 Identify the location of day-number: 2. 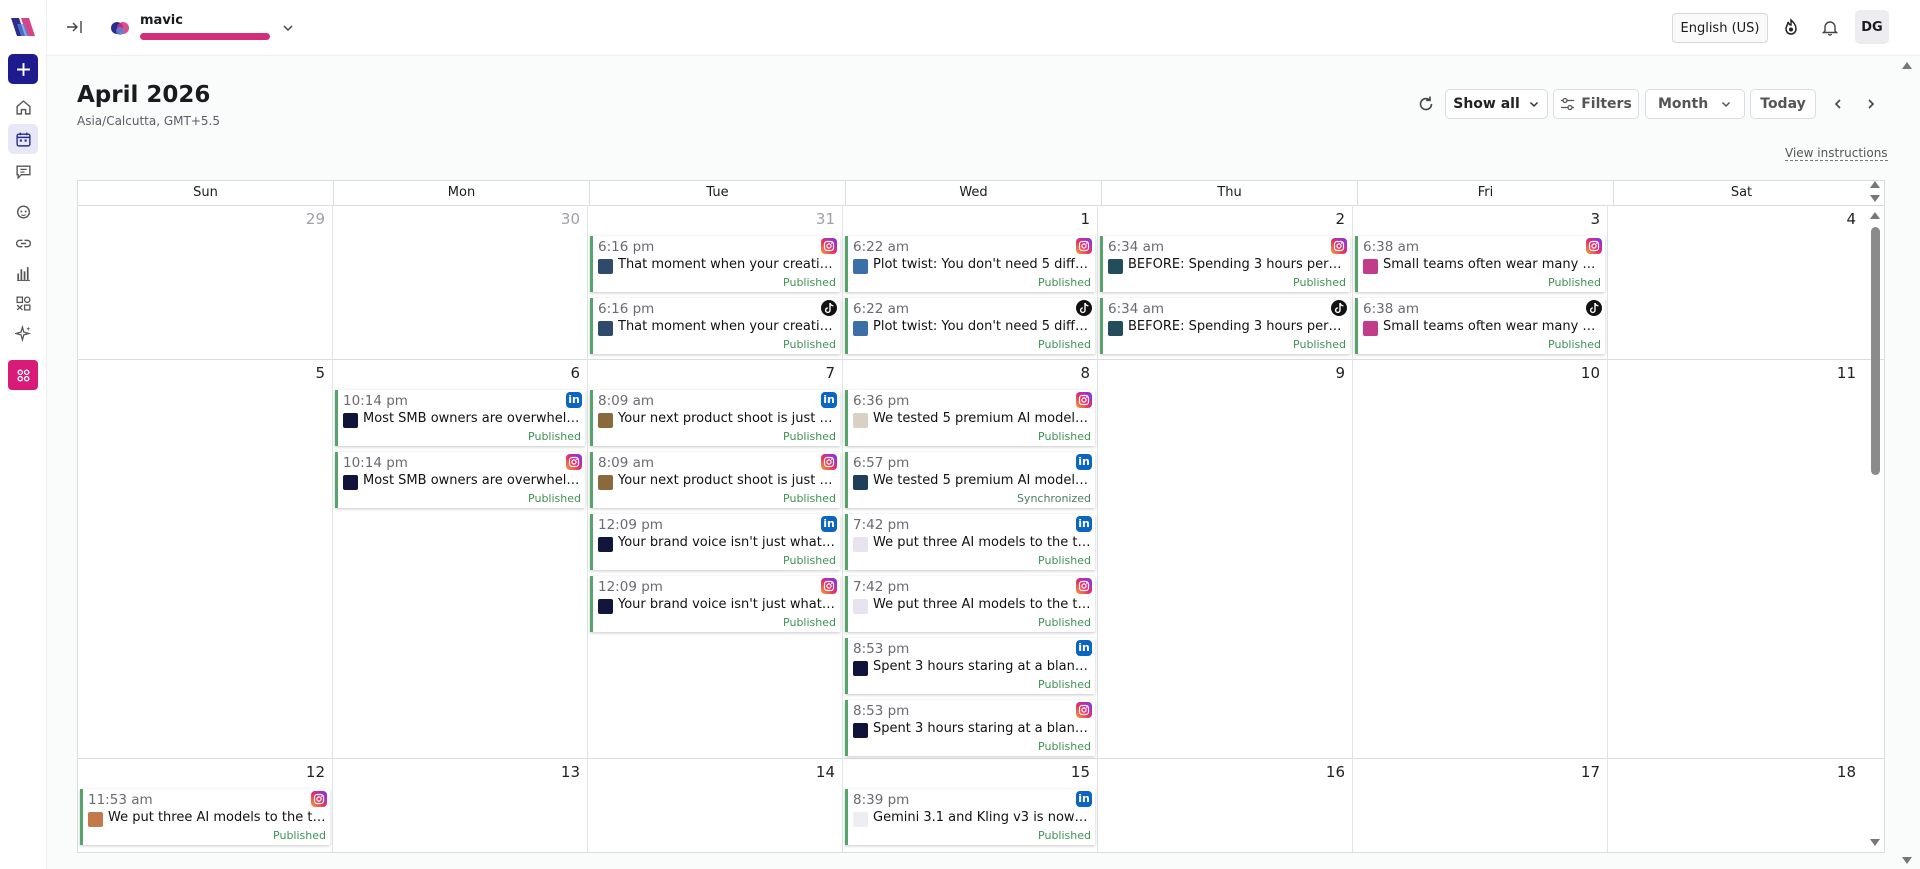
(1340, 219).